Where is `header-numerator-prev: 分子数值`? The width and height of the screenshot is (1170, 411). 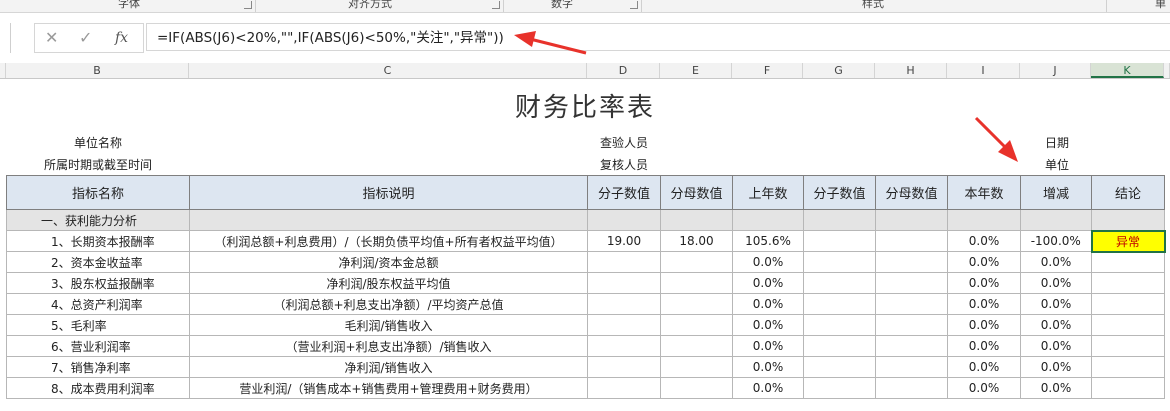
header-numerator-prev: 分子数值 is located at coordinates (624, 192).